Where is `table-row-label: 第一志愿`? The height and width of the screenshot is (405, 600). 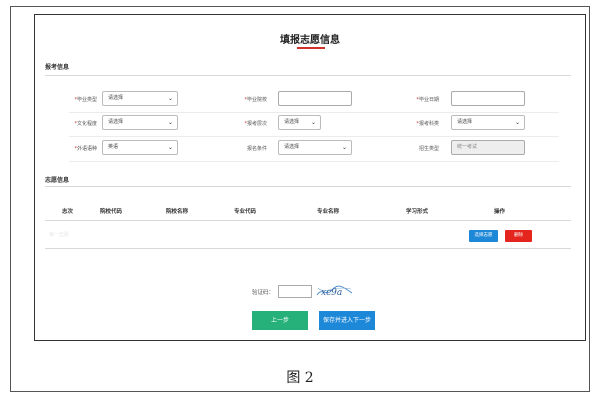 table-row-label: 第一志愿 is located at coordinates (59, 235).